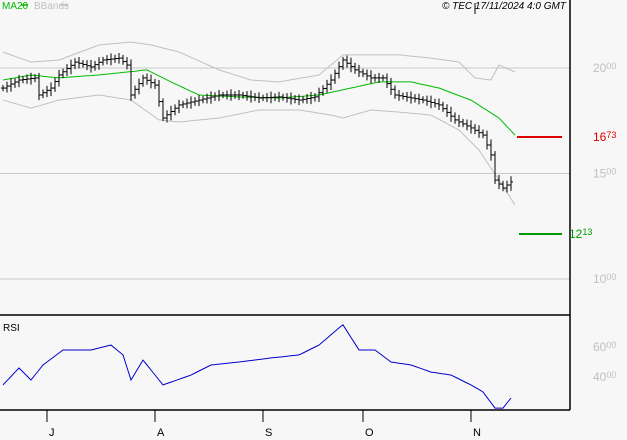 Image resolution: width=627 pixels, height=440 pixels. Describe the element at coordinates (268, 433) in the screenshot. I see `date-tick-label: S` at that location.